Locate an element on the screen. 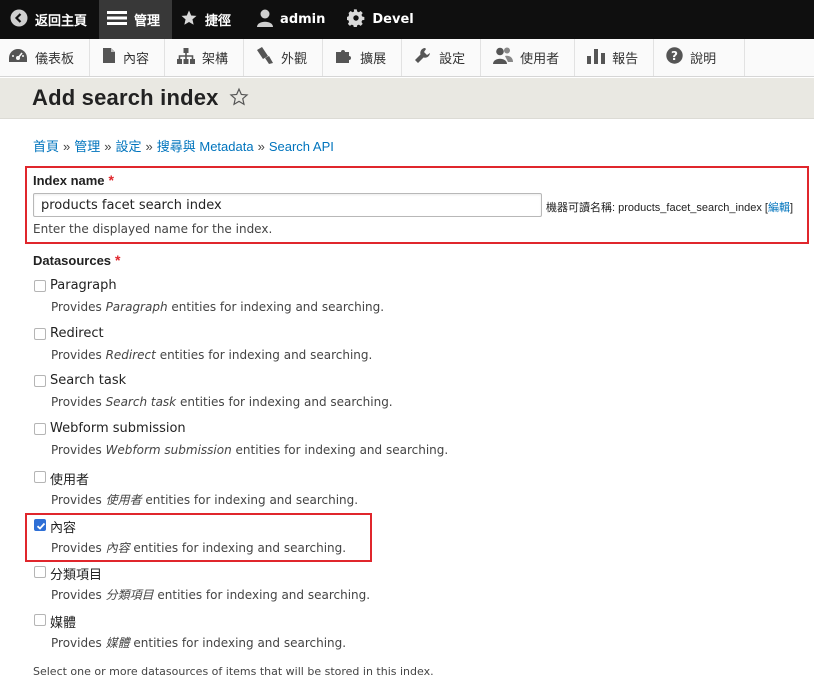 Image resolution: width=814 pixels, height=683 pixels. datasource-option-label: Webform submission is located at coordinates (118, 428).